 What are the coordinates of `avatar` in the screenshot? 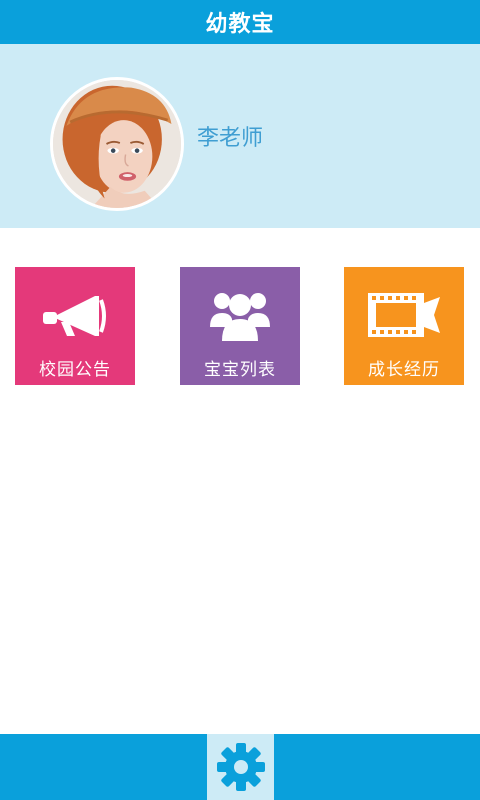 It's located at (117, 144).